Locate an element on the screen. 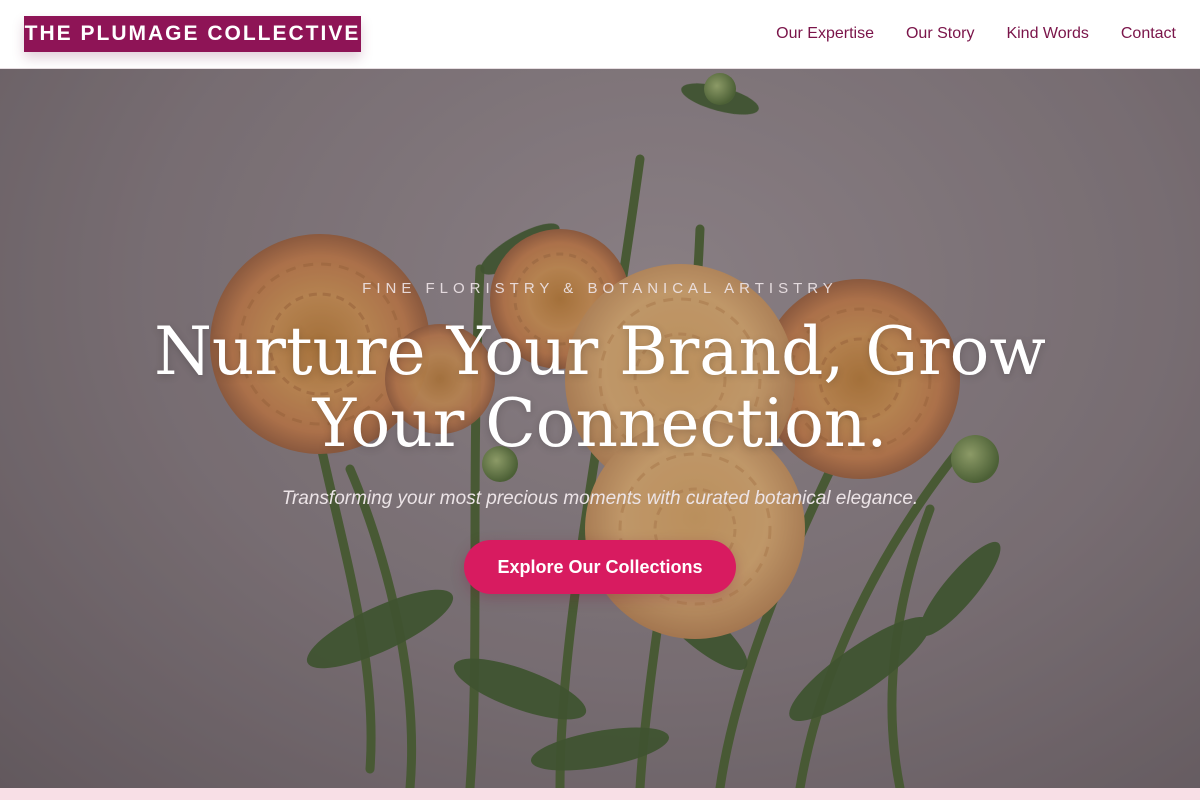  nav-link-our-story: Our Story is located at coordinates (940, 34).